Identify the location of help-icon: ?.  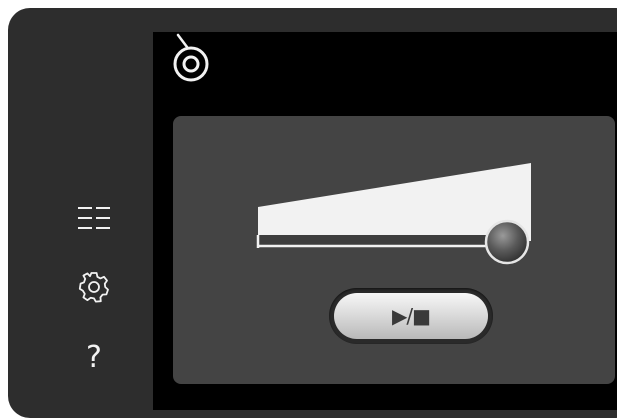
(94, 357).